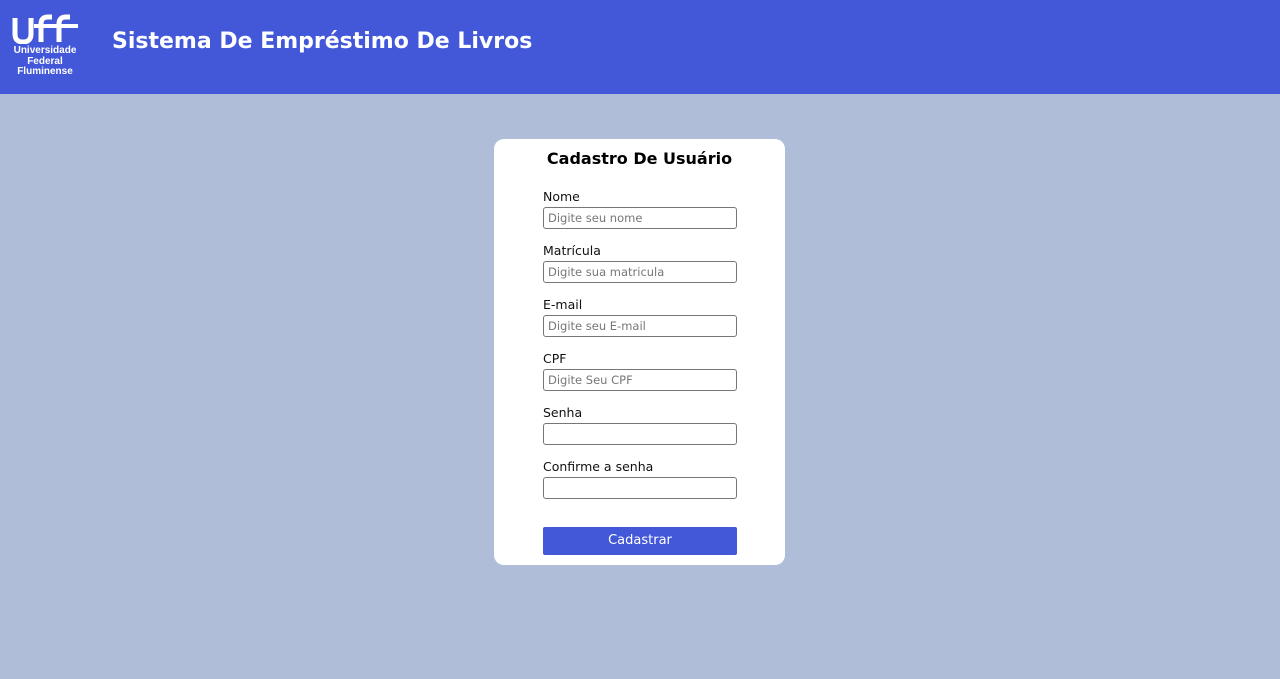 This screenshot has height=679, width=1280. What do you see at coordinates (640, 326) in the screenshot?
I see `email-input` at bounding box center [640, 326].